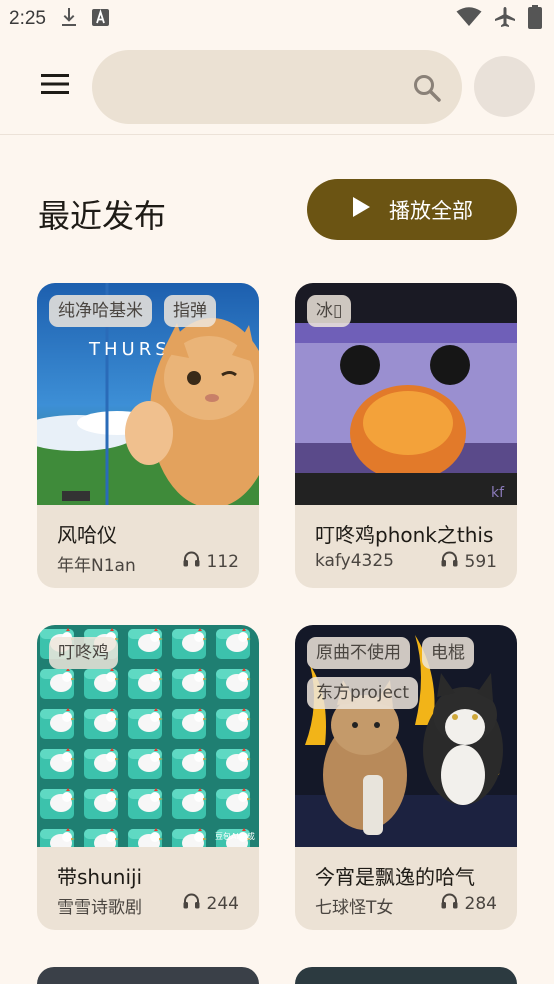 This screenshot has height=984, width=554. I want to click on download-icon, so click(69, 19).